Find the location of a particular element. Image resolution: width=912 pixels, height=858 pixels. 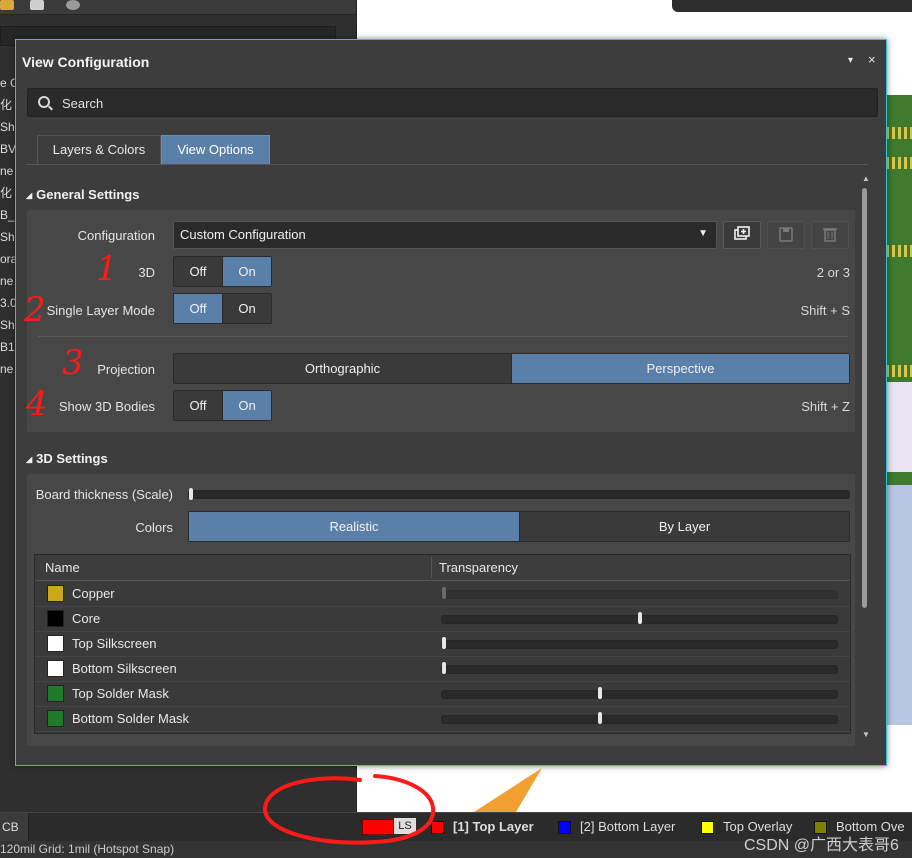

3d-settings-header: ◢ 3D Settings is located at coordinates (67, 458).